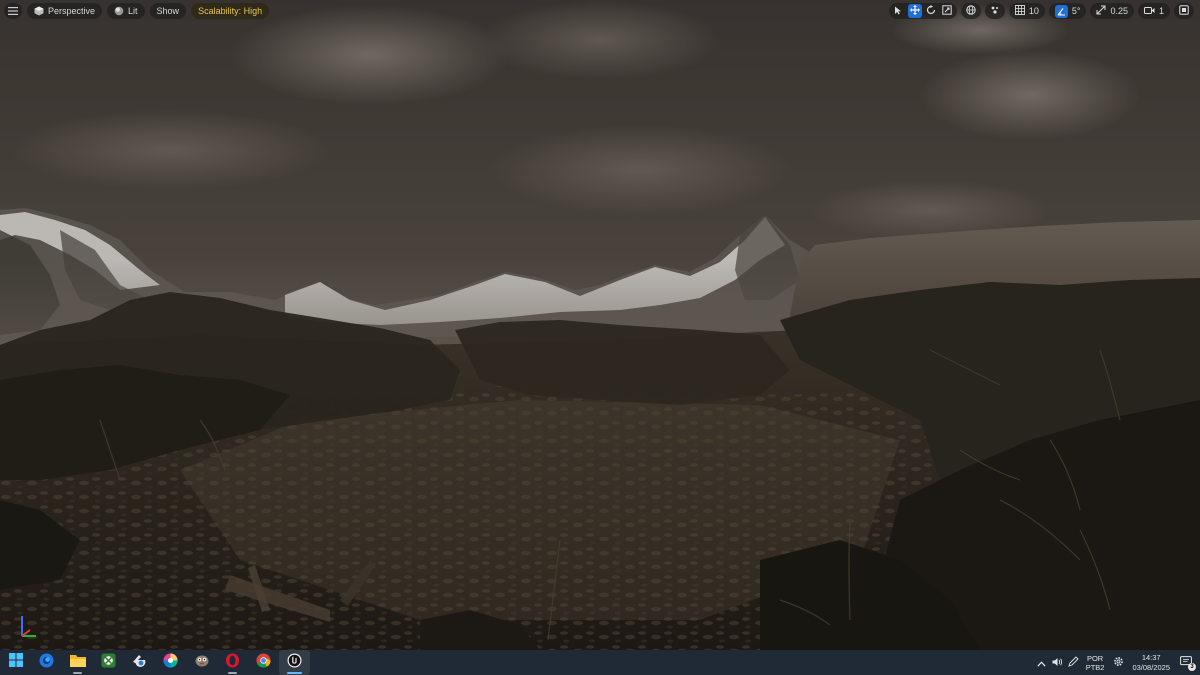  I want to click on globe-icon, so click(971, 11).